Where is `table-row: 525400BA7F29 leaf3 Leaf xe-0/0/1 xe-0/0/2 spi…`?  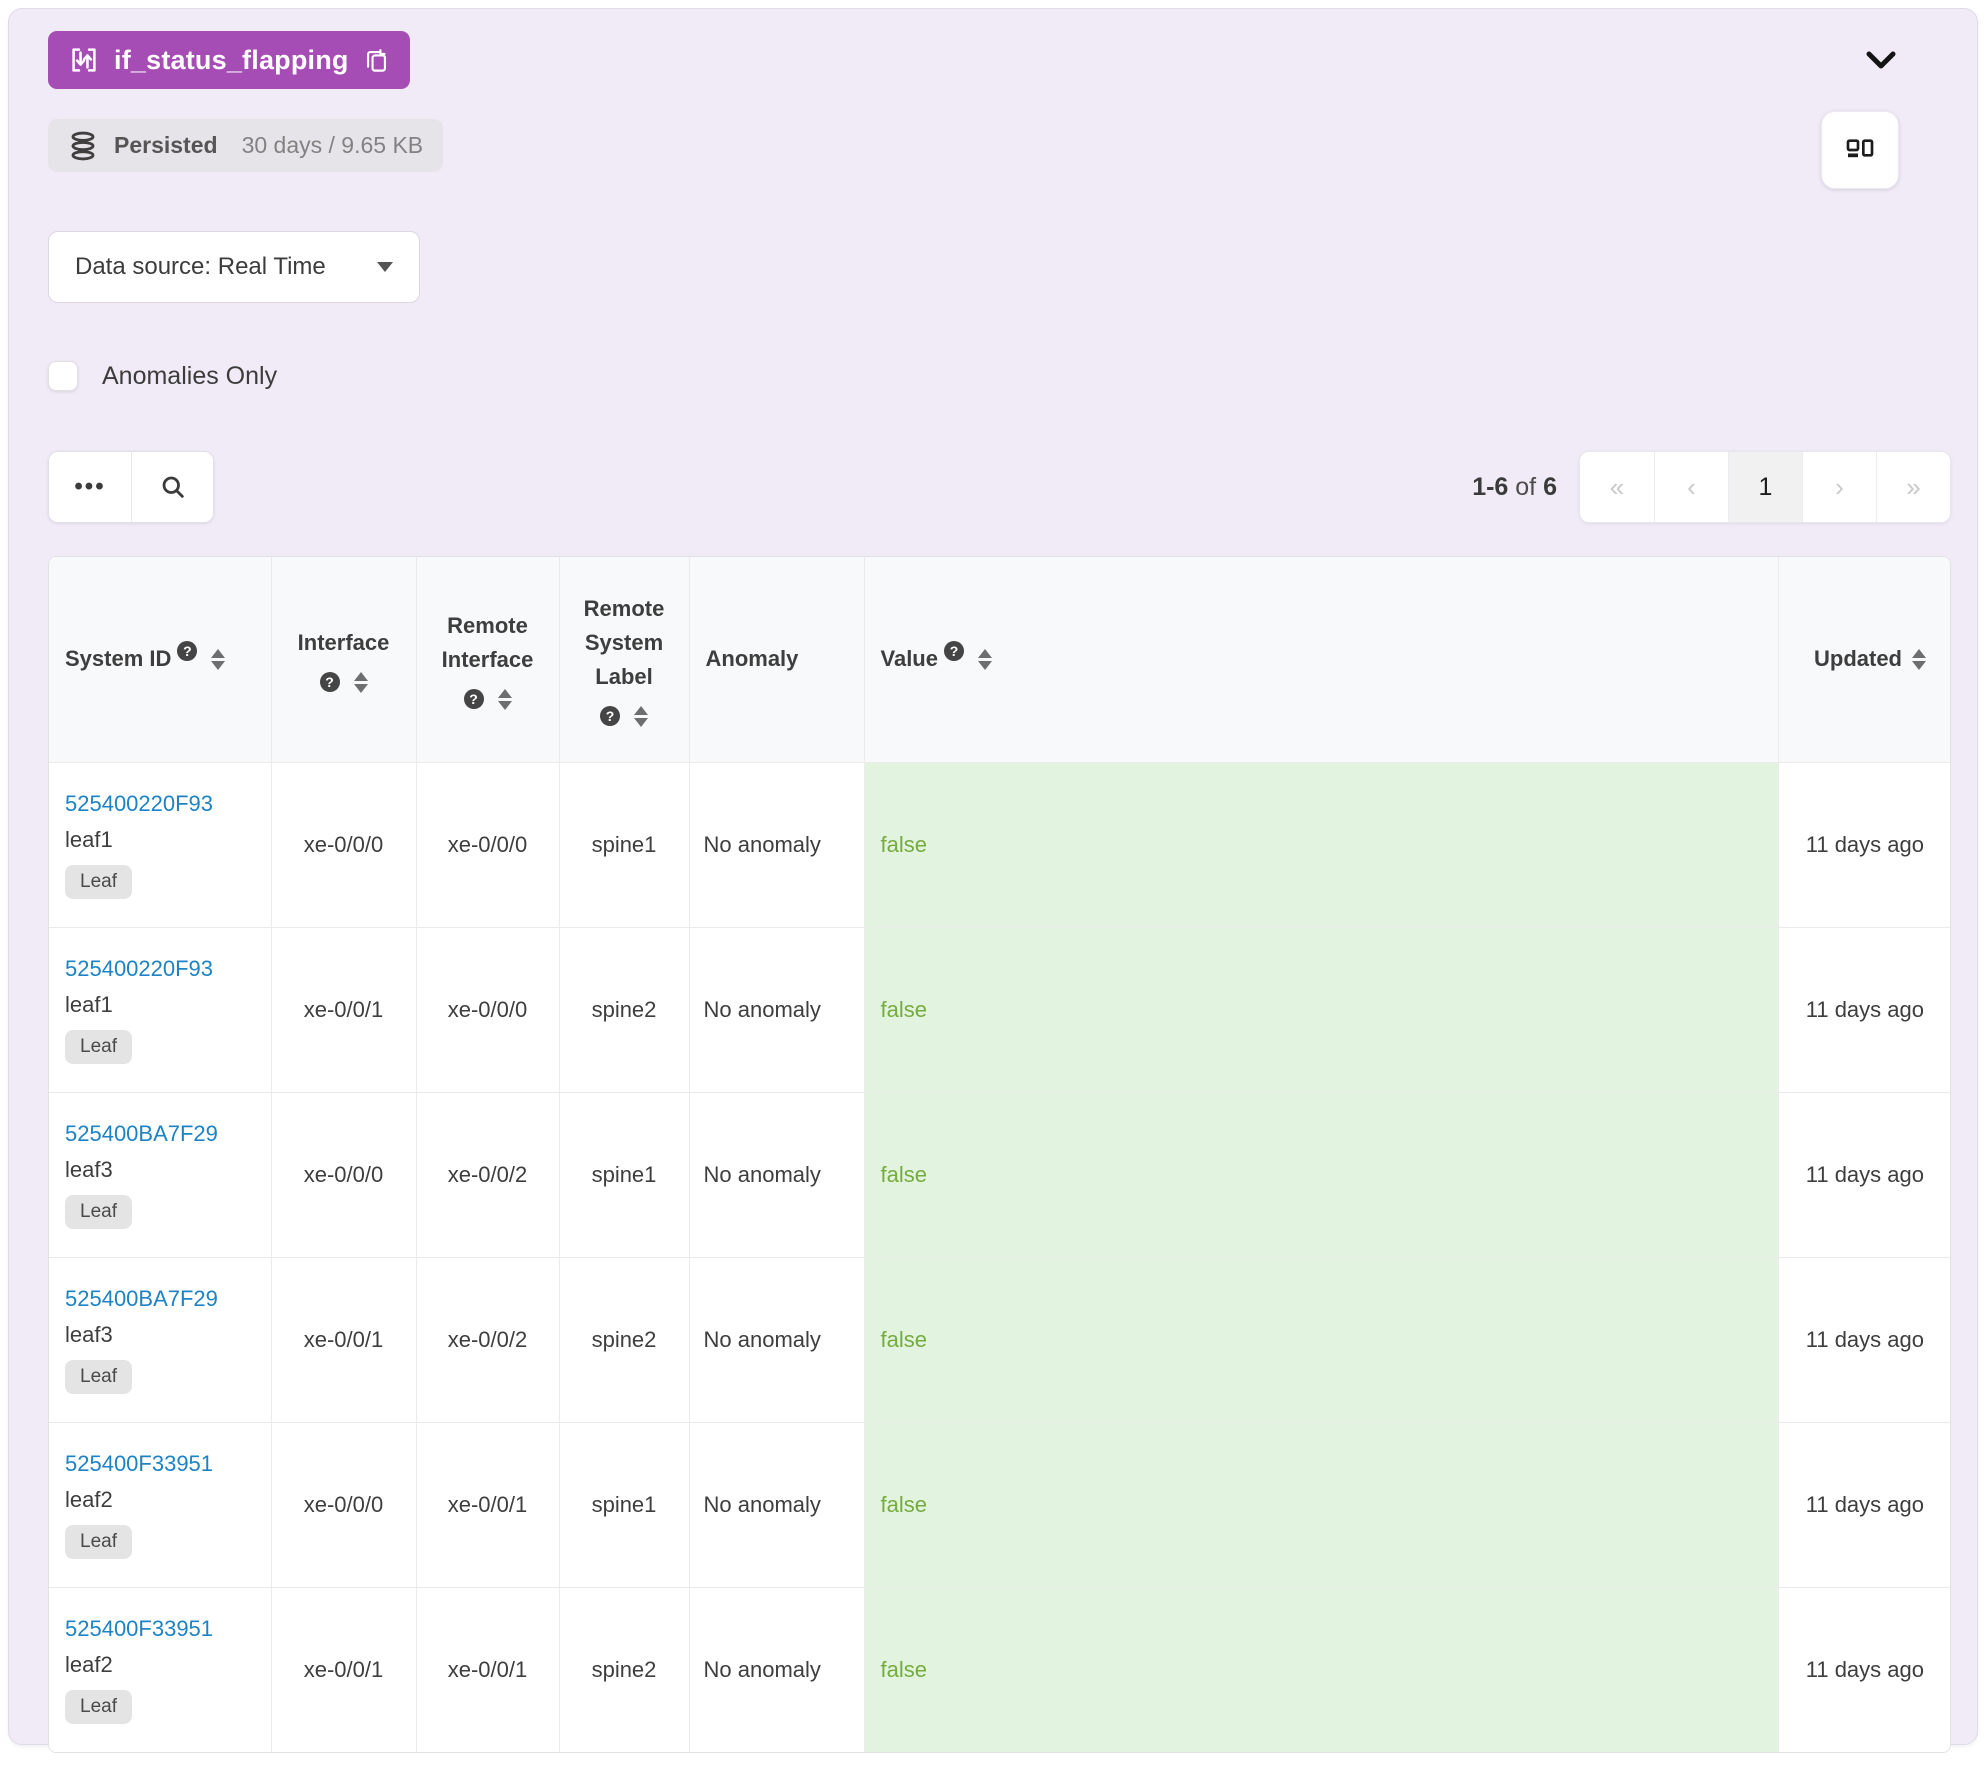
table-row: 525400BA7F29 leaf3 Leaf xe-0/0/1 xe-0/0/2 spi… is located at coordinates (999, 1339).